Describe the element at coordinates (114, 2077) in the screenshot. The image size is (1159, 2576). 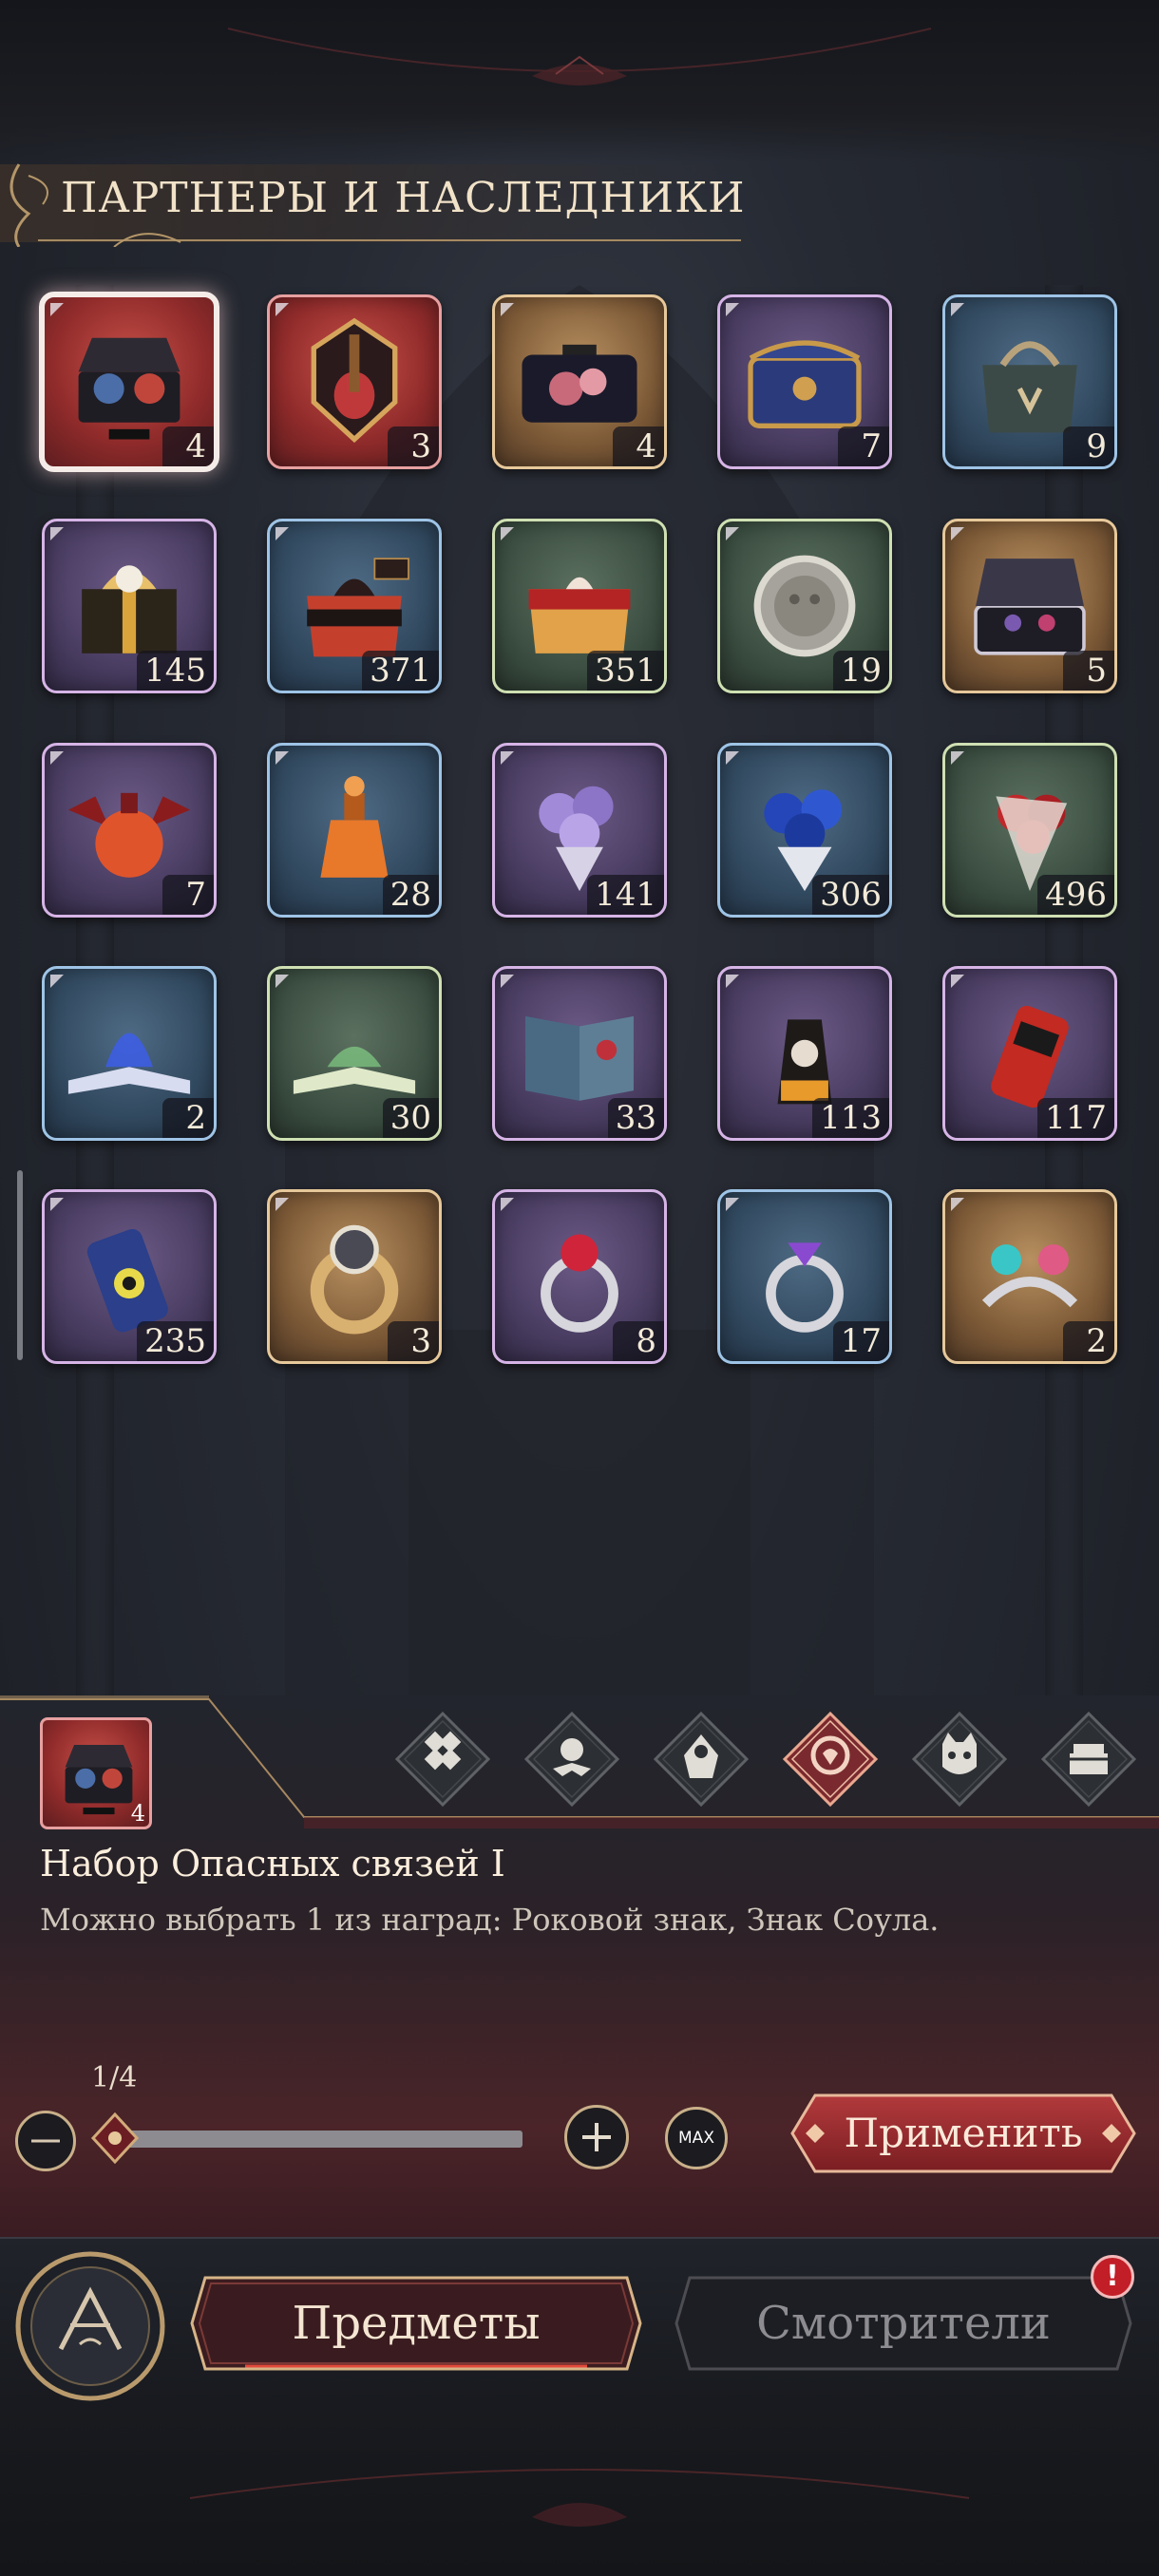
I see `quantity-label: 1/4` at that location.